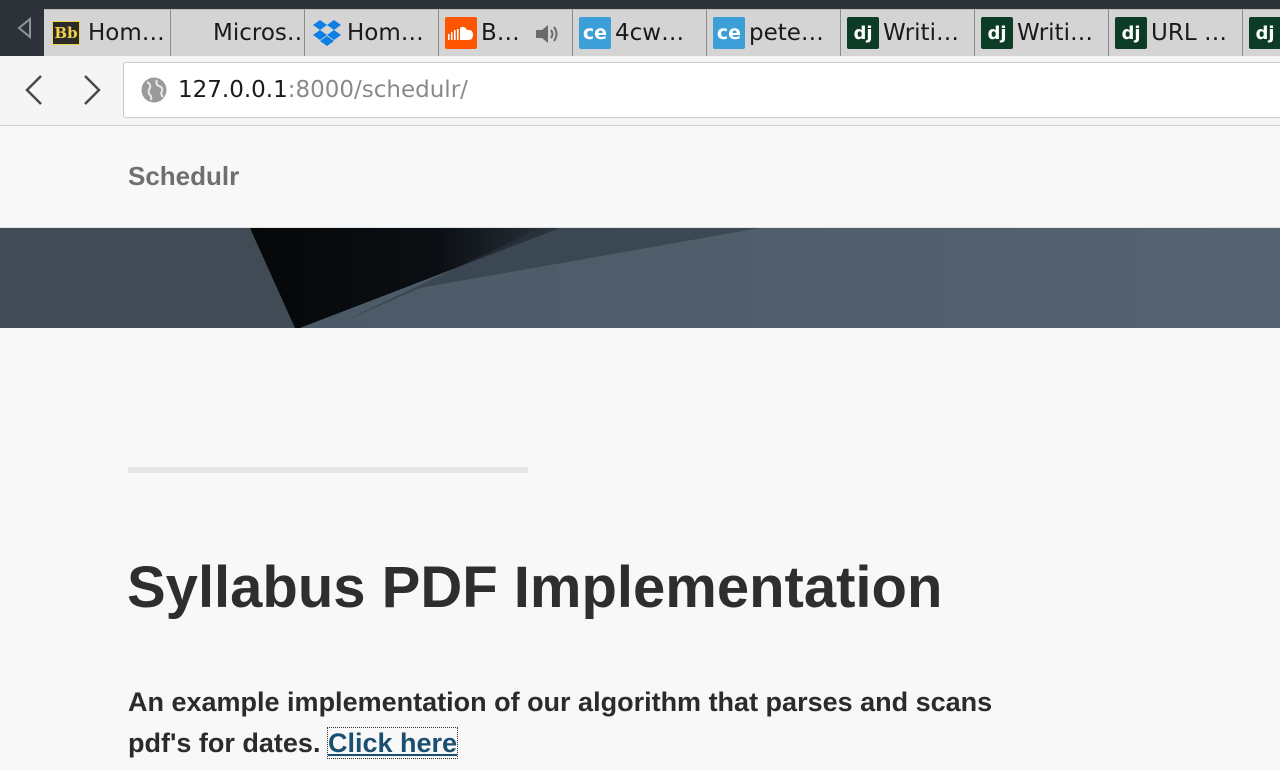 Image resolution: width=1280 pixels, height=770 pixels. What do you see at coordinates (154, 90) in the screenshot?
I see `globe-icon` at bounding box center [154, 90].